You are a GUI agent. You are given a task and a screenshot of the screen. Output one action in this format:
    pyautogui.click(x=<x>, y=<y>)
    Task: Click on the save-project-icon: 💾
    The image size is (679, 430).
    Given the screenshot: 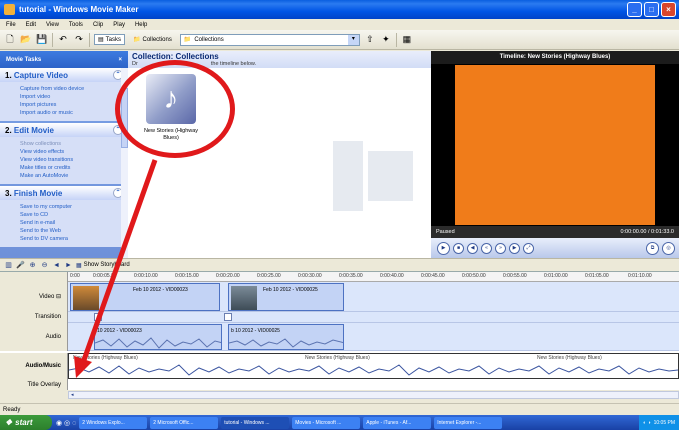 What is the action you would take?
    pyautogui.click(x=42, y=40)
    